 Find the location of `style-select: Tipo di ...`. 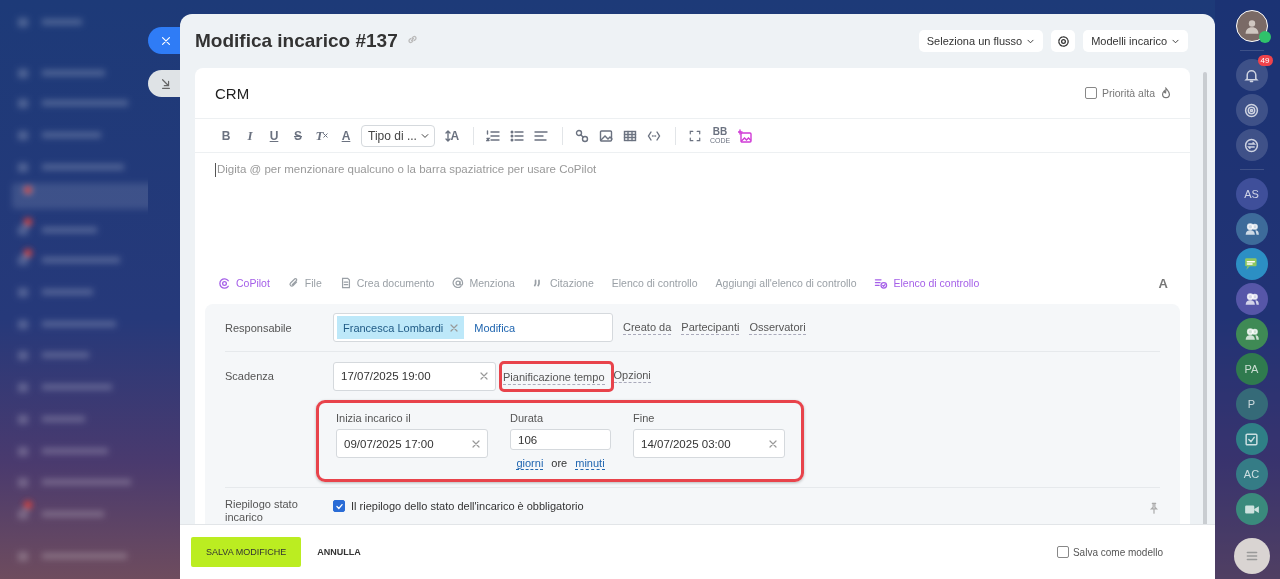

style-select: Tipo di ... is located at coordinates (398, 135).